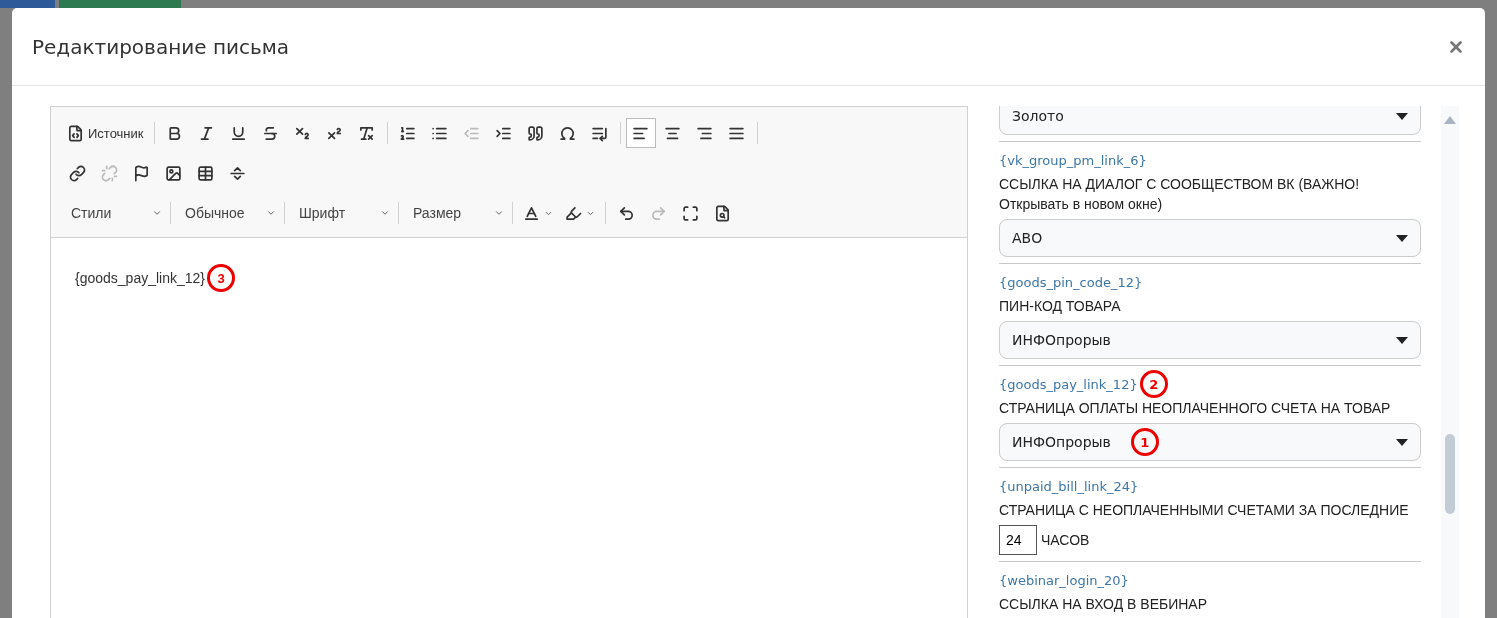 The width and height of the screenshot is (1497, 618). Describe the element at coordinates (113, 213) in the screenshot. I see `format-dropdown: Стили` at that location.